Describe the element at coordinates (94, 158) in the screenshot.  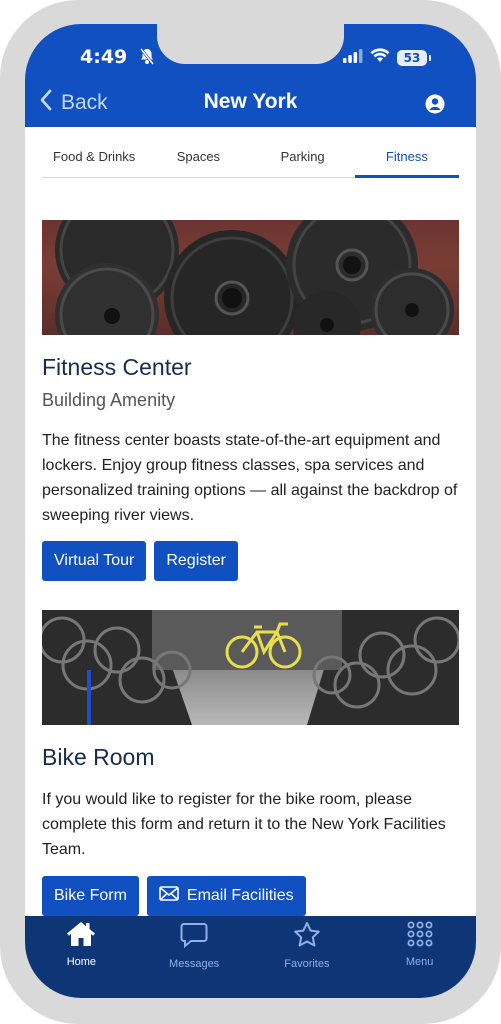
I see `tab-food-drinks: Food & Drinks` at that location.